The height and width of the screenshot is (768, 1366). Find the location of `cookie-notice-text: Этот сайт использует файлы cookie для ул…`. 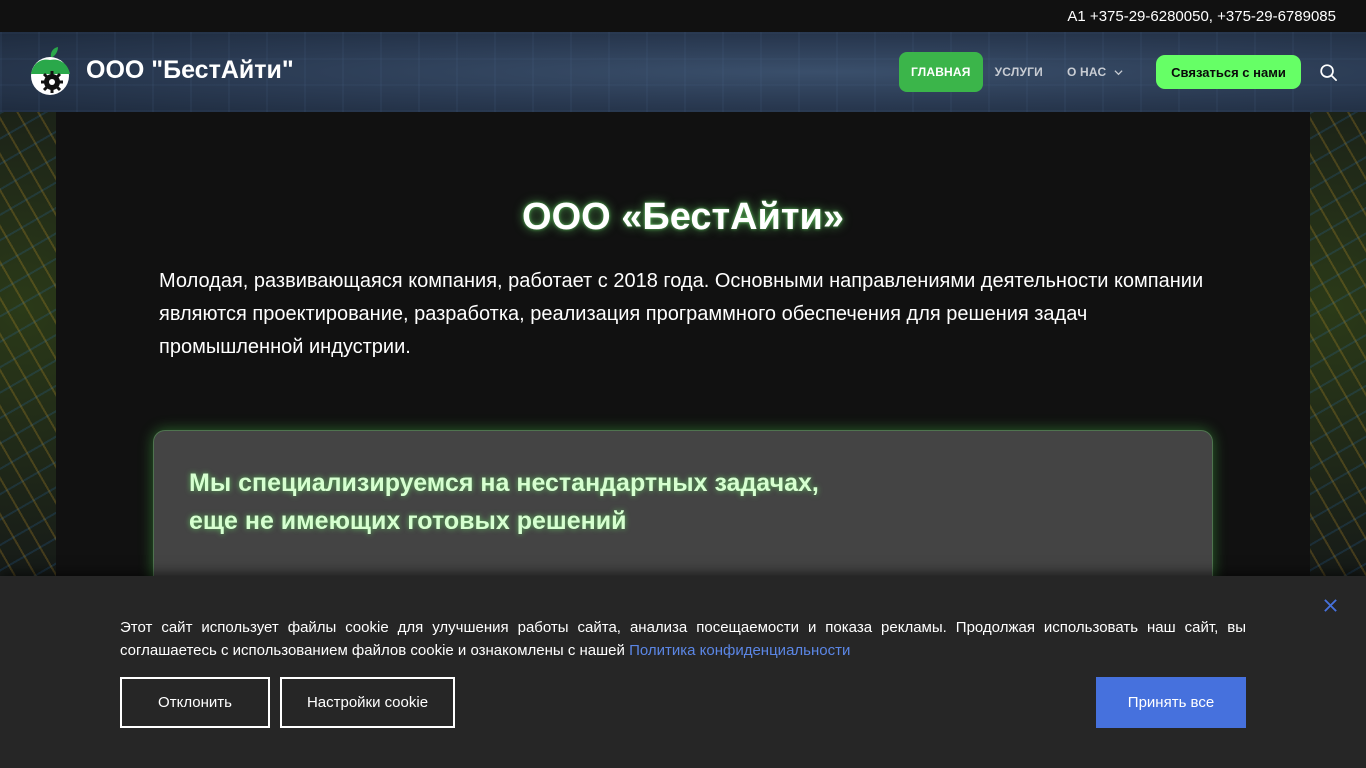

cookie-notice-text: Этот сайт использует файлы cookie для ул… is located at coordinates (683, 639).